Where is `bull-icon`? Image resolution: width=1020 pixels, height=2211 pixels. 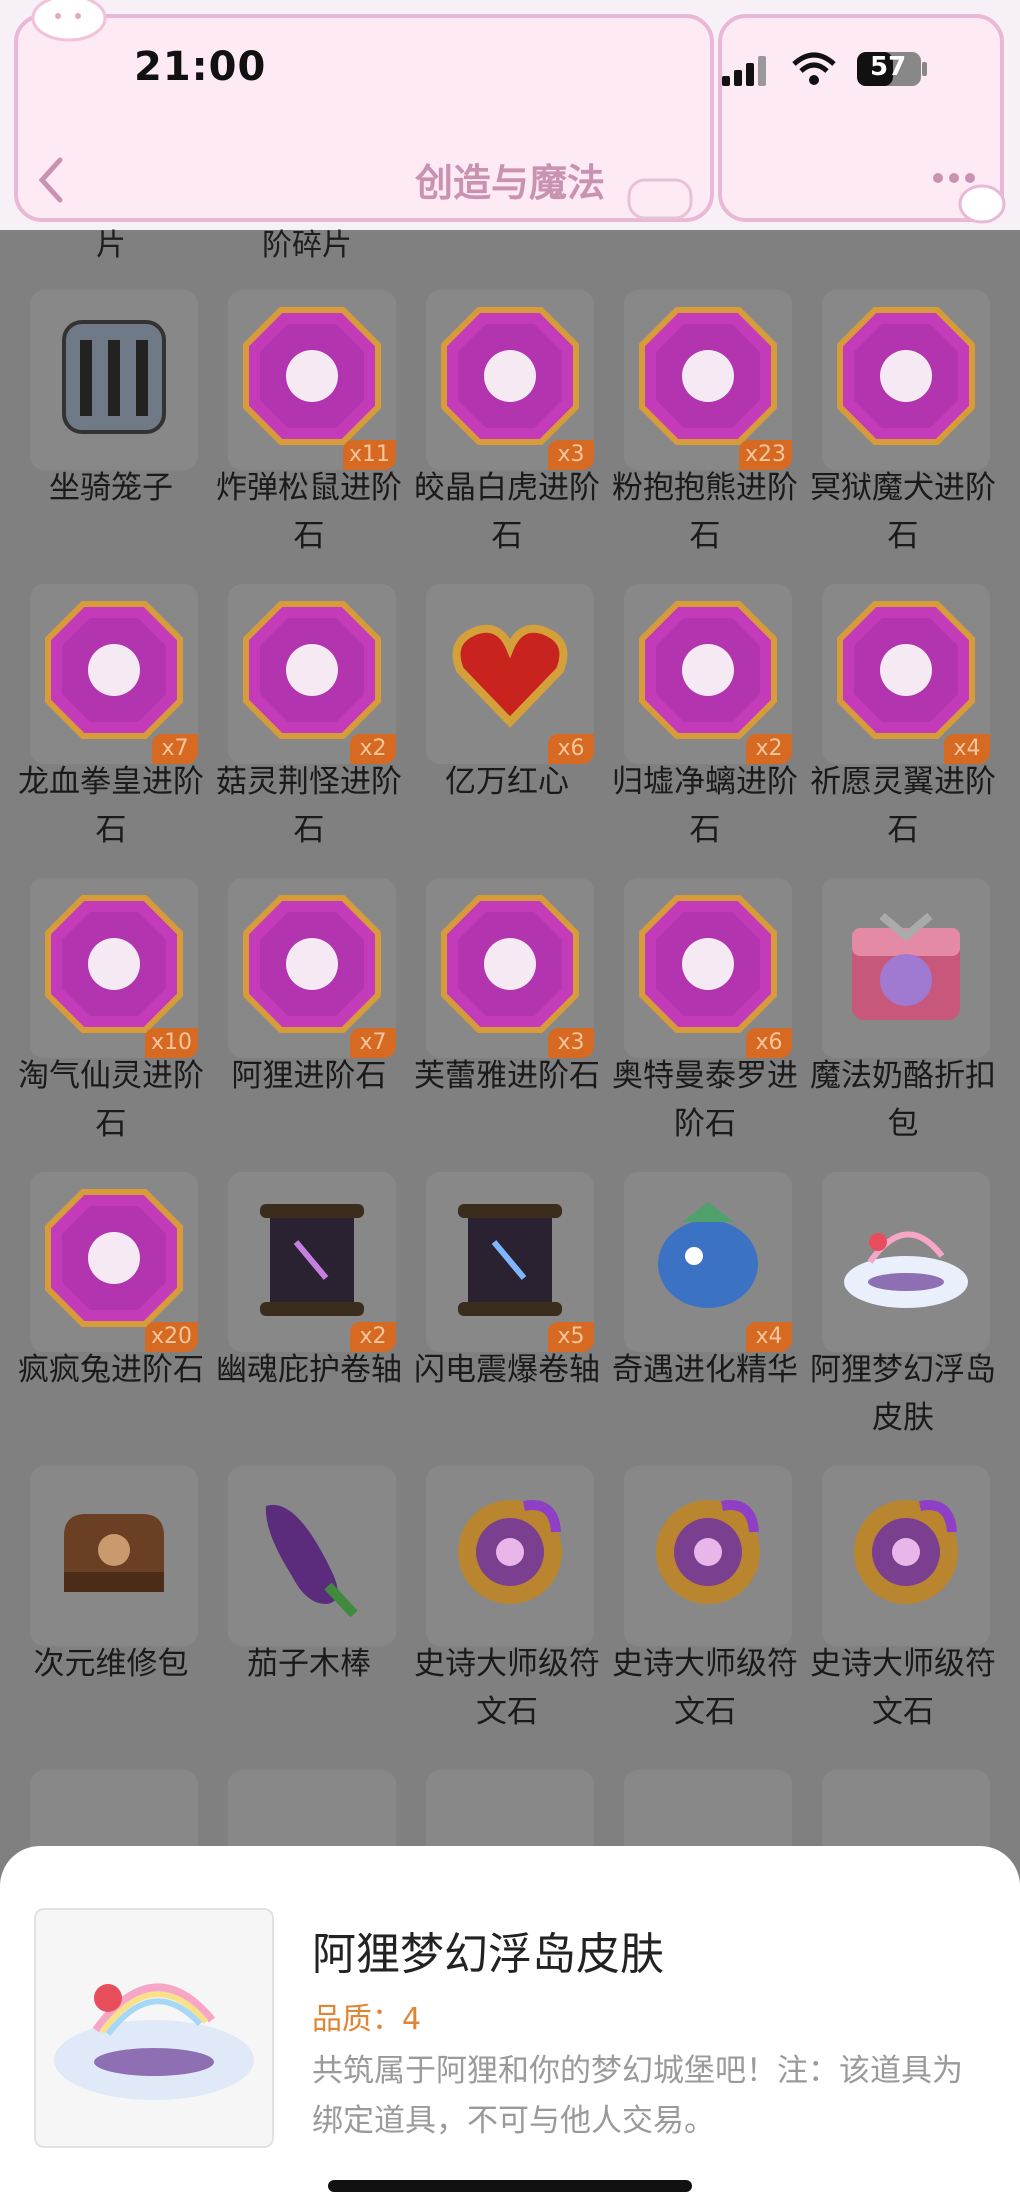
bull-icon is located at coordinates (114, 670).